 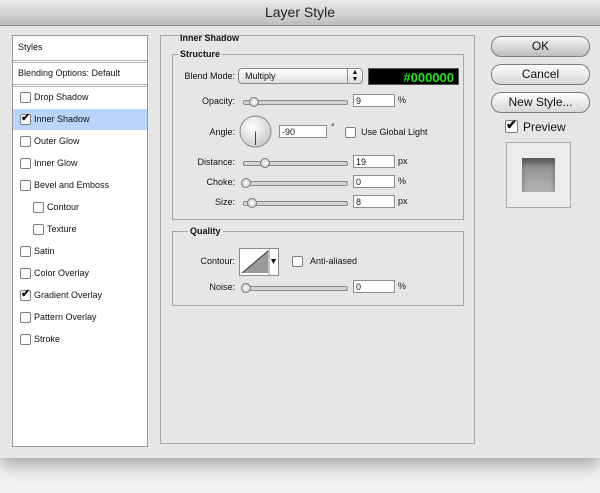 I want to click on size-slider-thumb, so click(x=252, y=203).